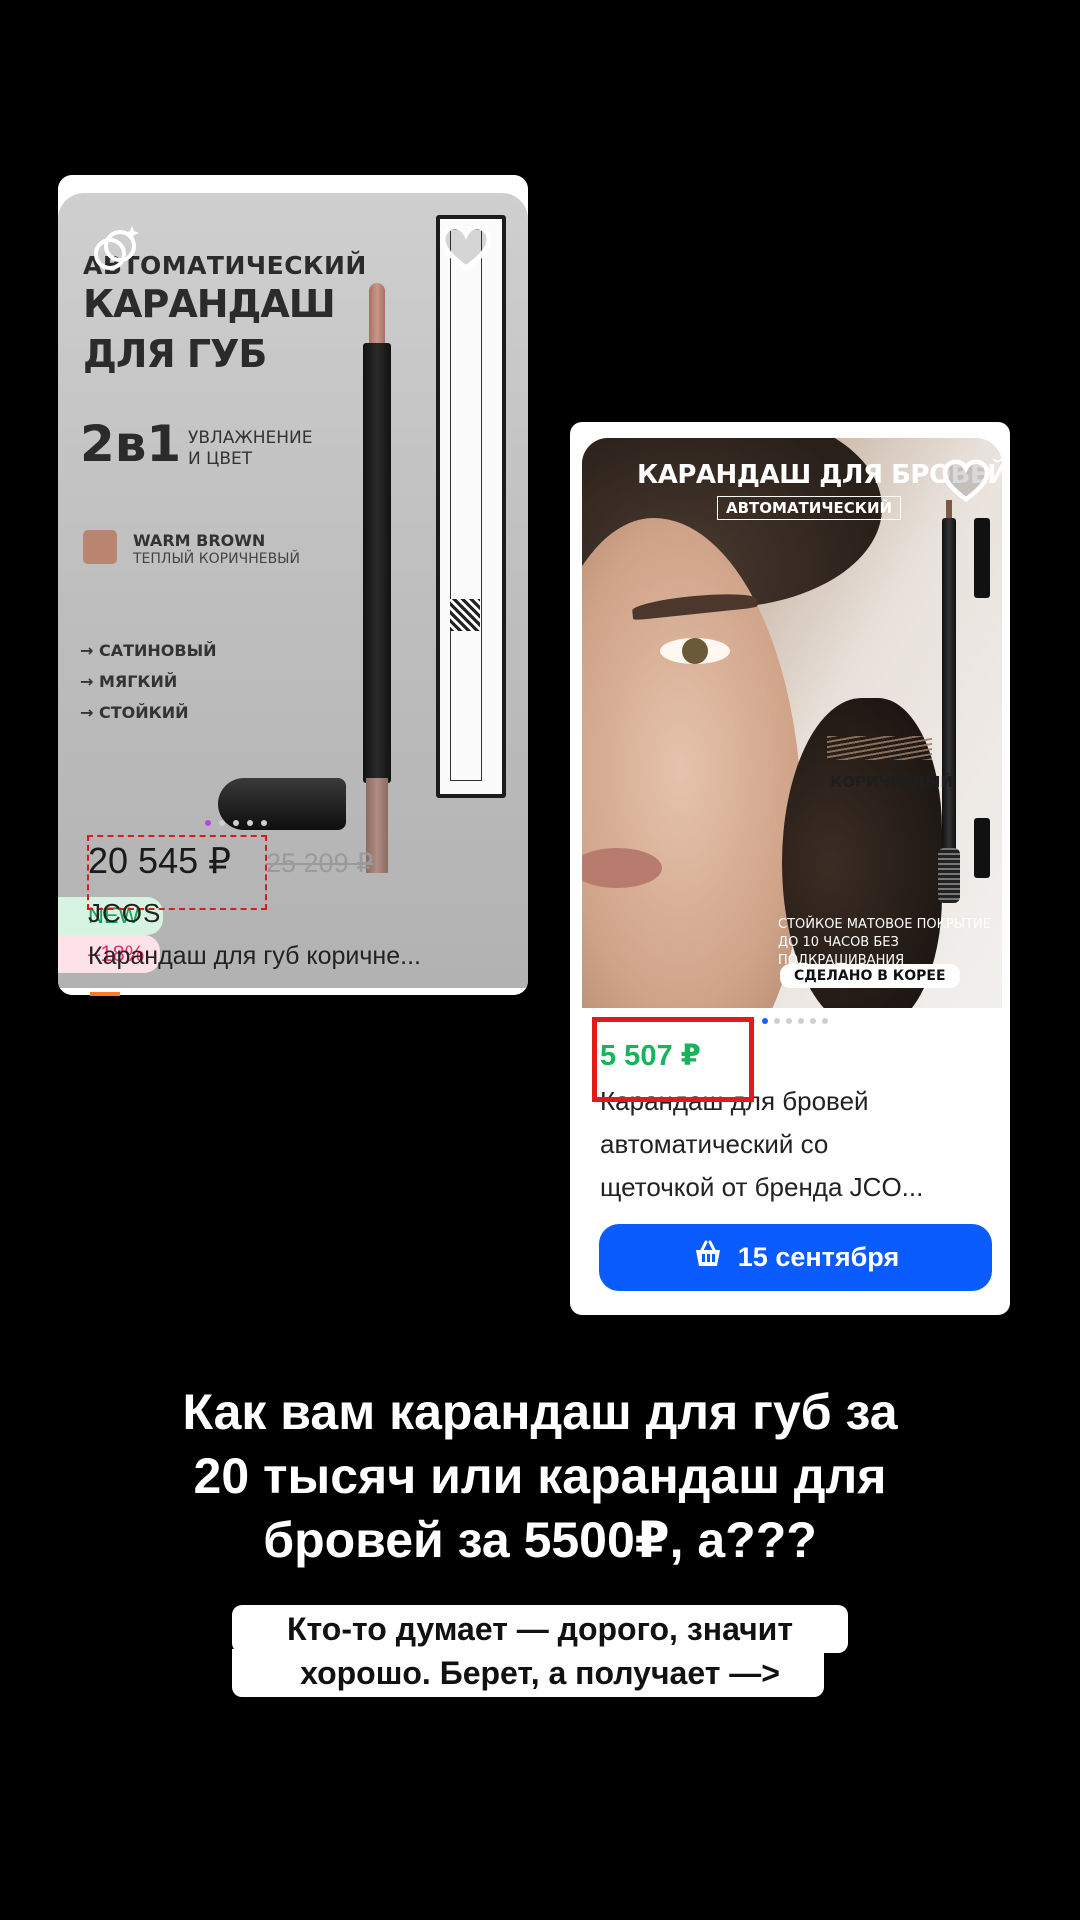 The image size is (1080, 1920). Describe the element at coordinates (818, 1257) in the screenshot. I see `delivery-date-label: 15 сентября` at that location.